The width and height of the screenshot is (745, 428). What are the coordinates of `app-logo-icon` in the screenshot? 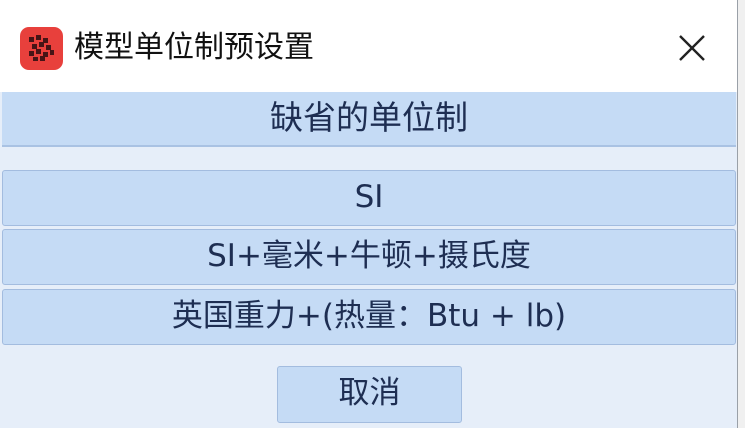 It's located at (41, 48).